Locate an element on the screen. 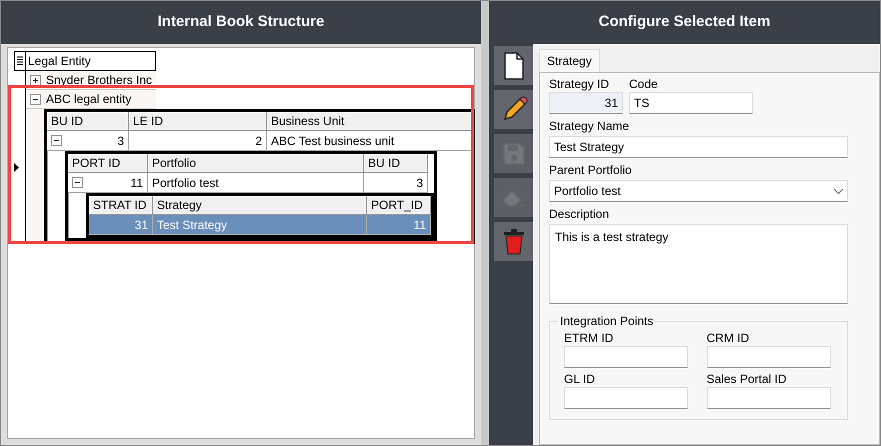 The width and height of the screenshot is (881, 446). column-header: Portfolio is located at coordinates (256, 163).